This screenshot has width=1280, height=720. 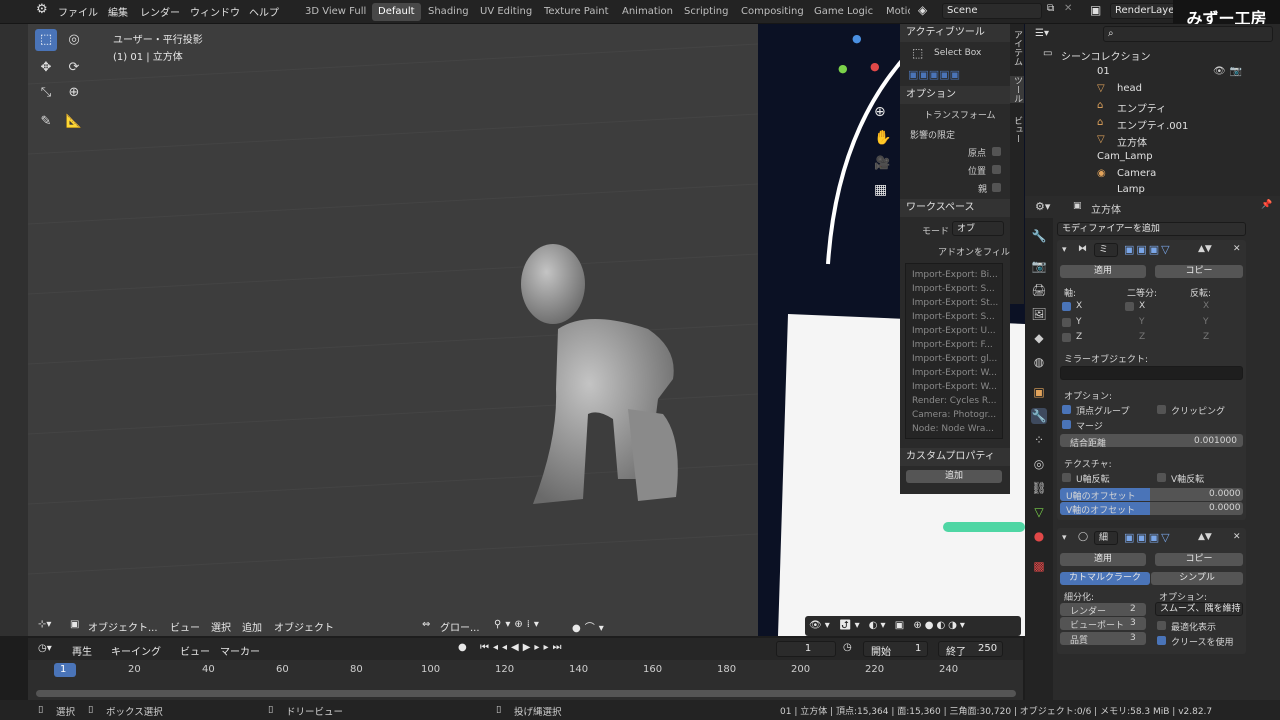 I want to click on tab-scripting: Scripting, so click(x=706, y=12).